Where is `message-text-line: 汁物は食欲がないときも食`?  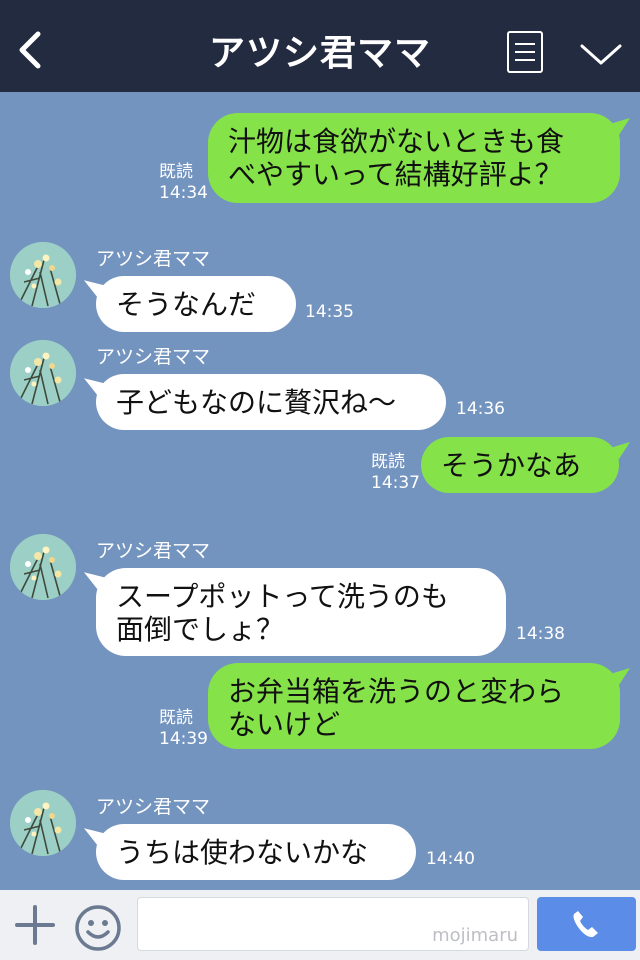
message-text-line: 汁物は食欲がないときも食 is located at coordinates (396, 141).